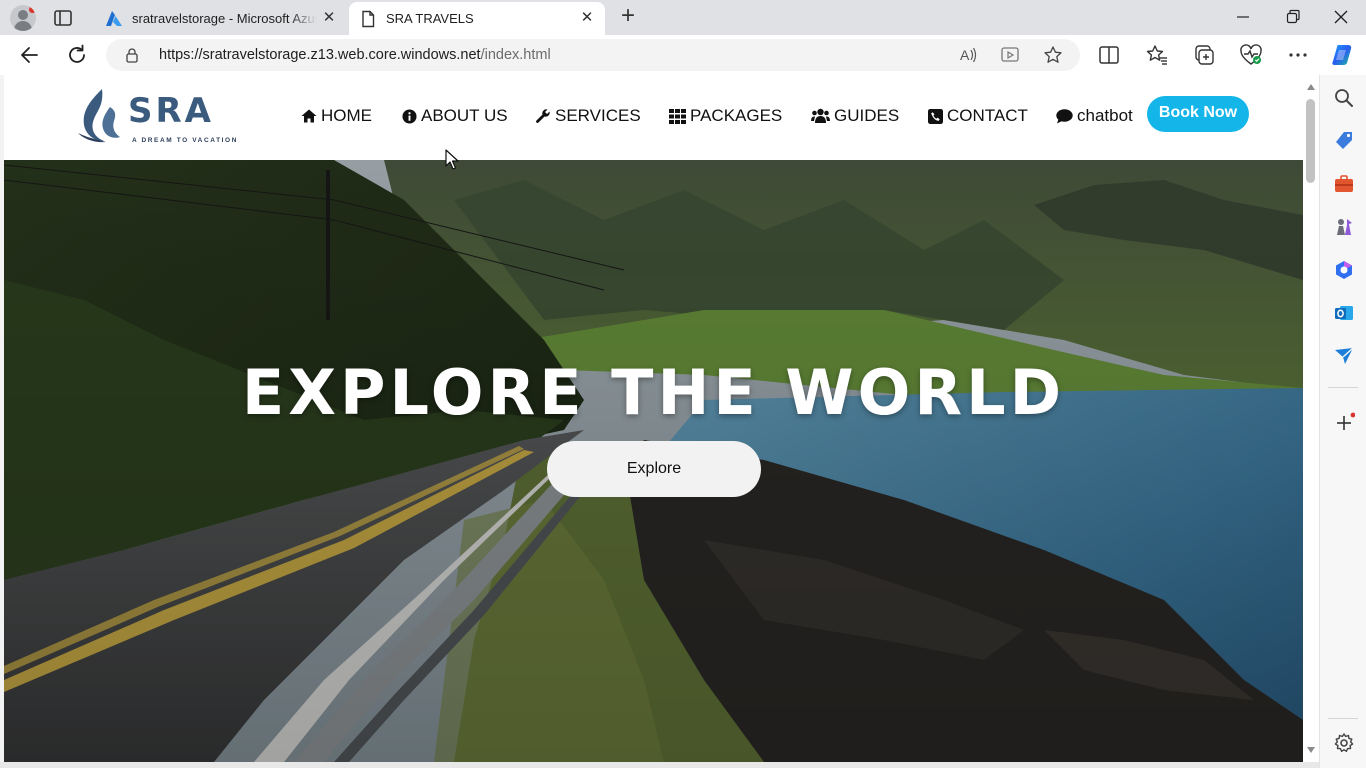 The height and width of the screenshot is (768, 1366). I want to click on nav-label: PACKAGES, so click(736, 115).